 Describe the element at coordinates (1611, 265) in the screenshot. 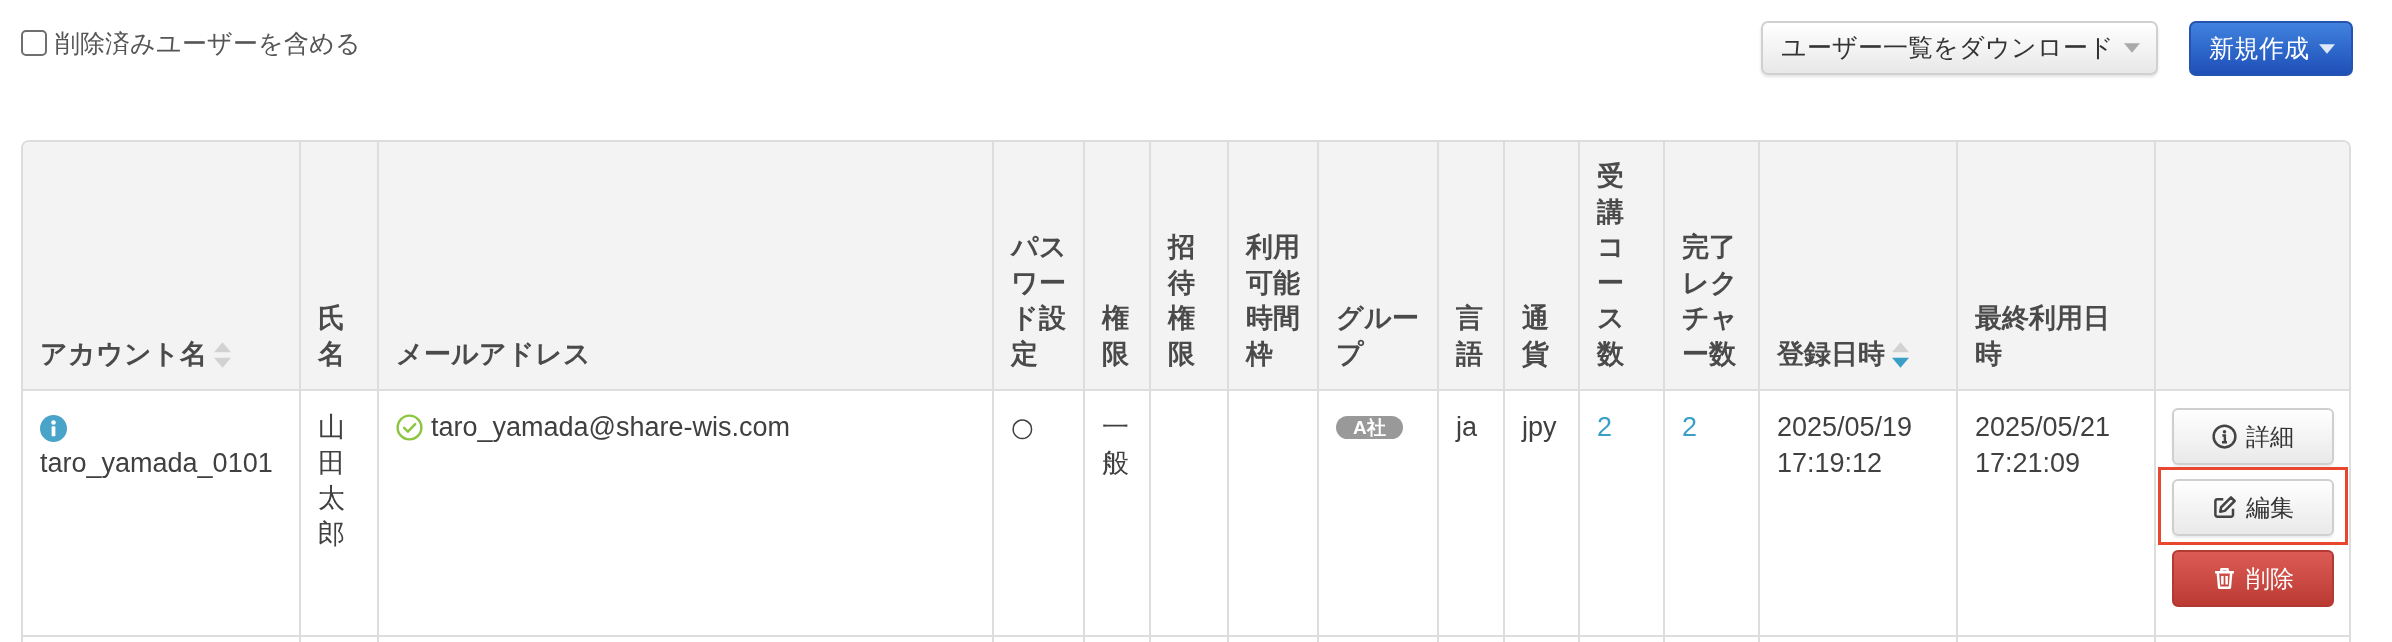

I see `column-header: 受講コース数` at that location.